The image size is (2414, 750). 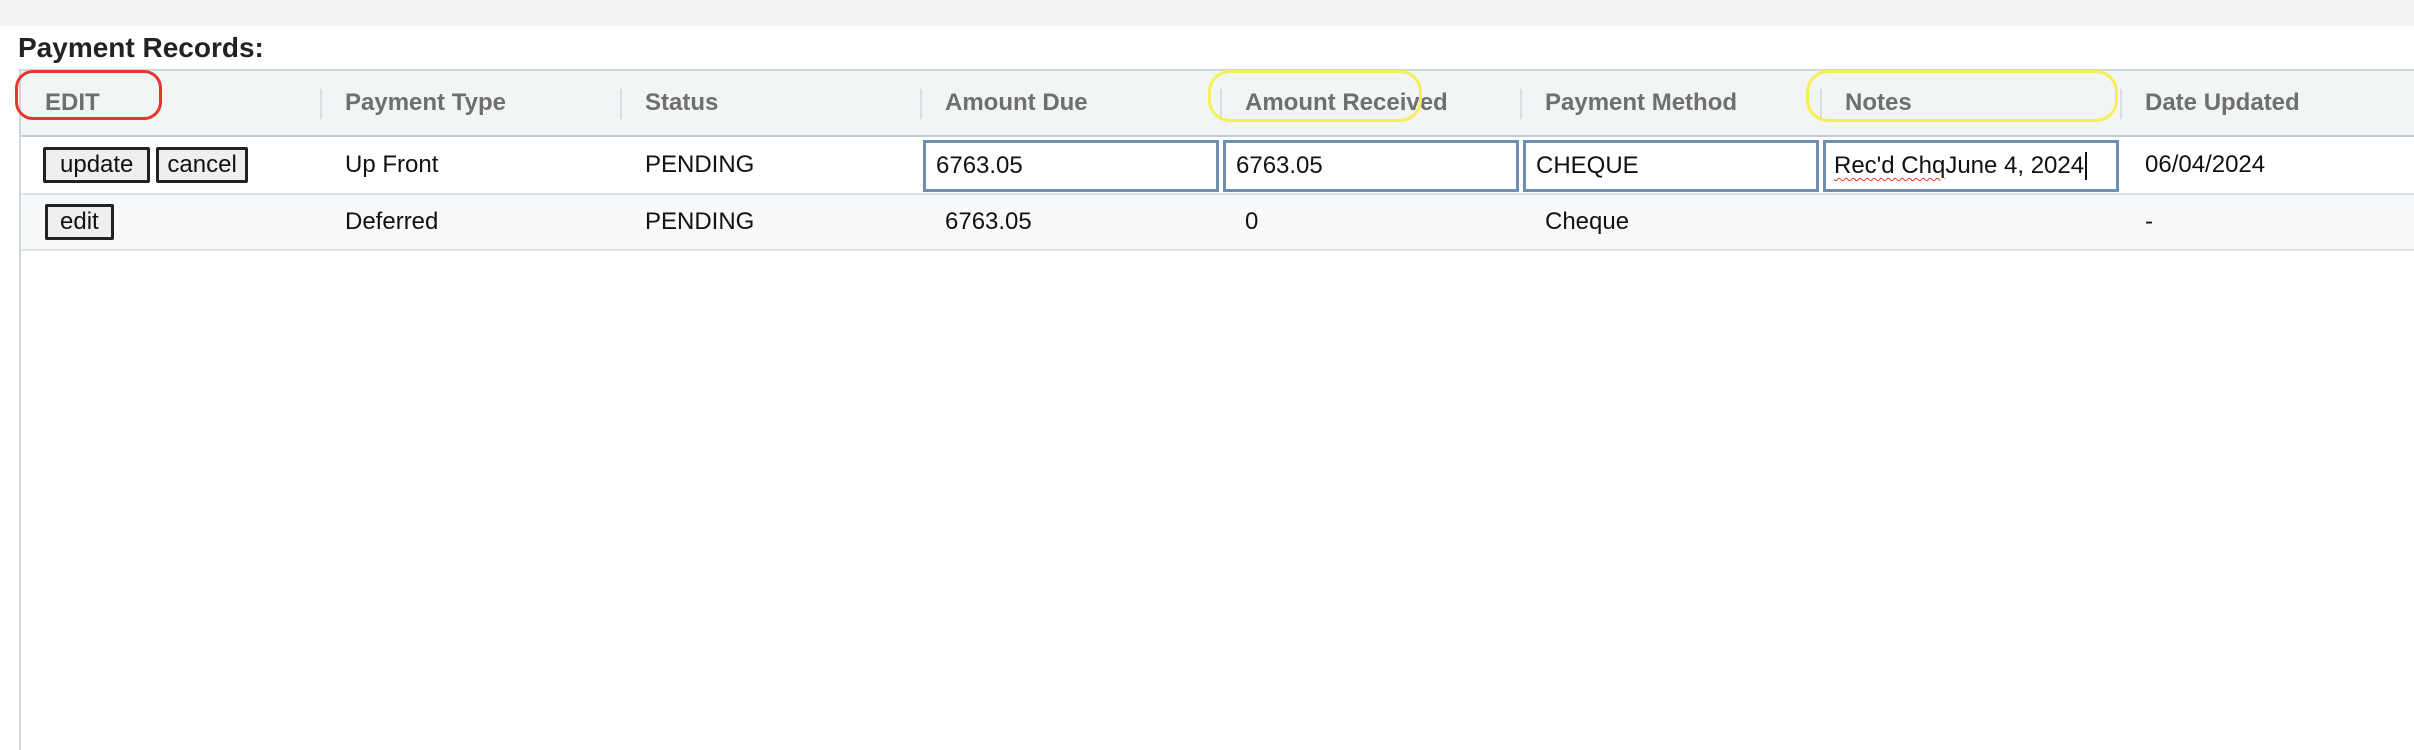 What do you see at coordinates (988, 221) in the screenshot?
I see `amount-due-cell: 6763.05` at bounding box center [988, 221].